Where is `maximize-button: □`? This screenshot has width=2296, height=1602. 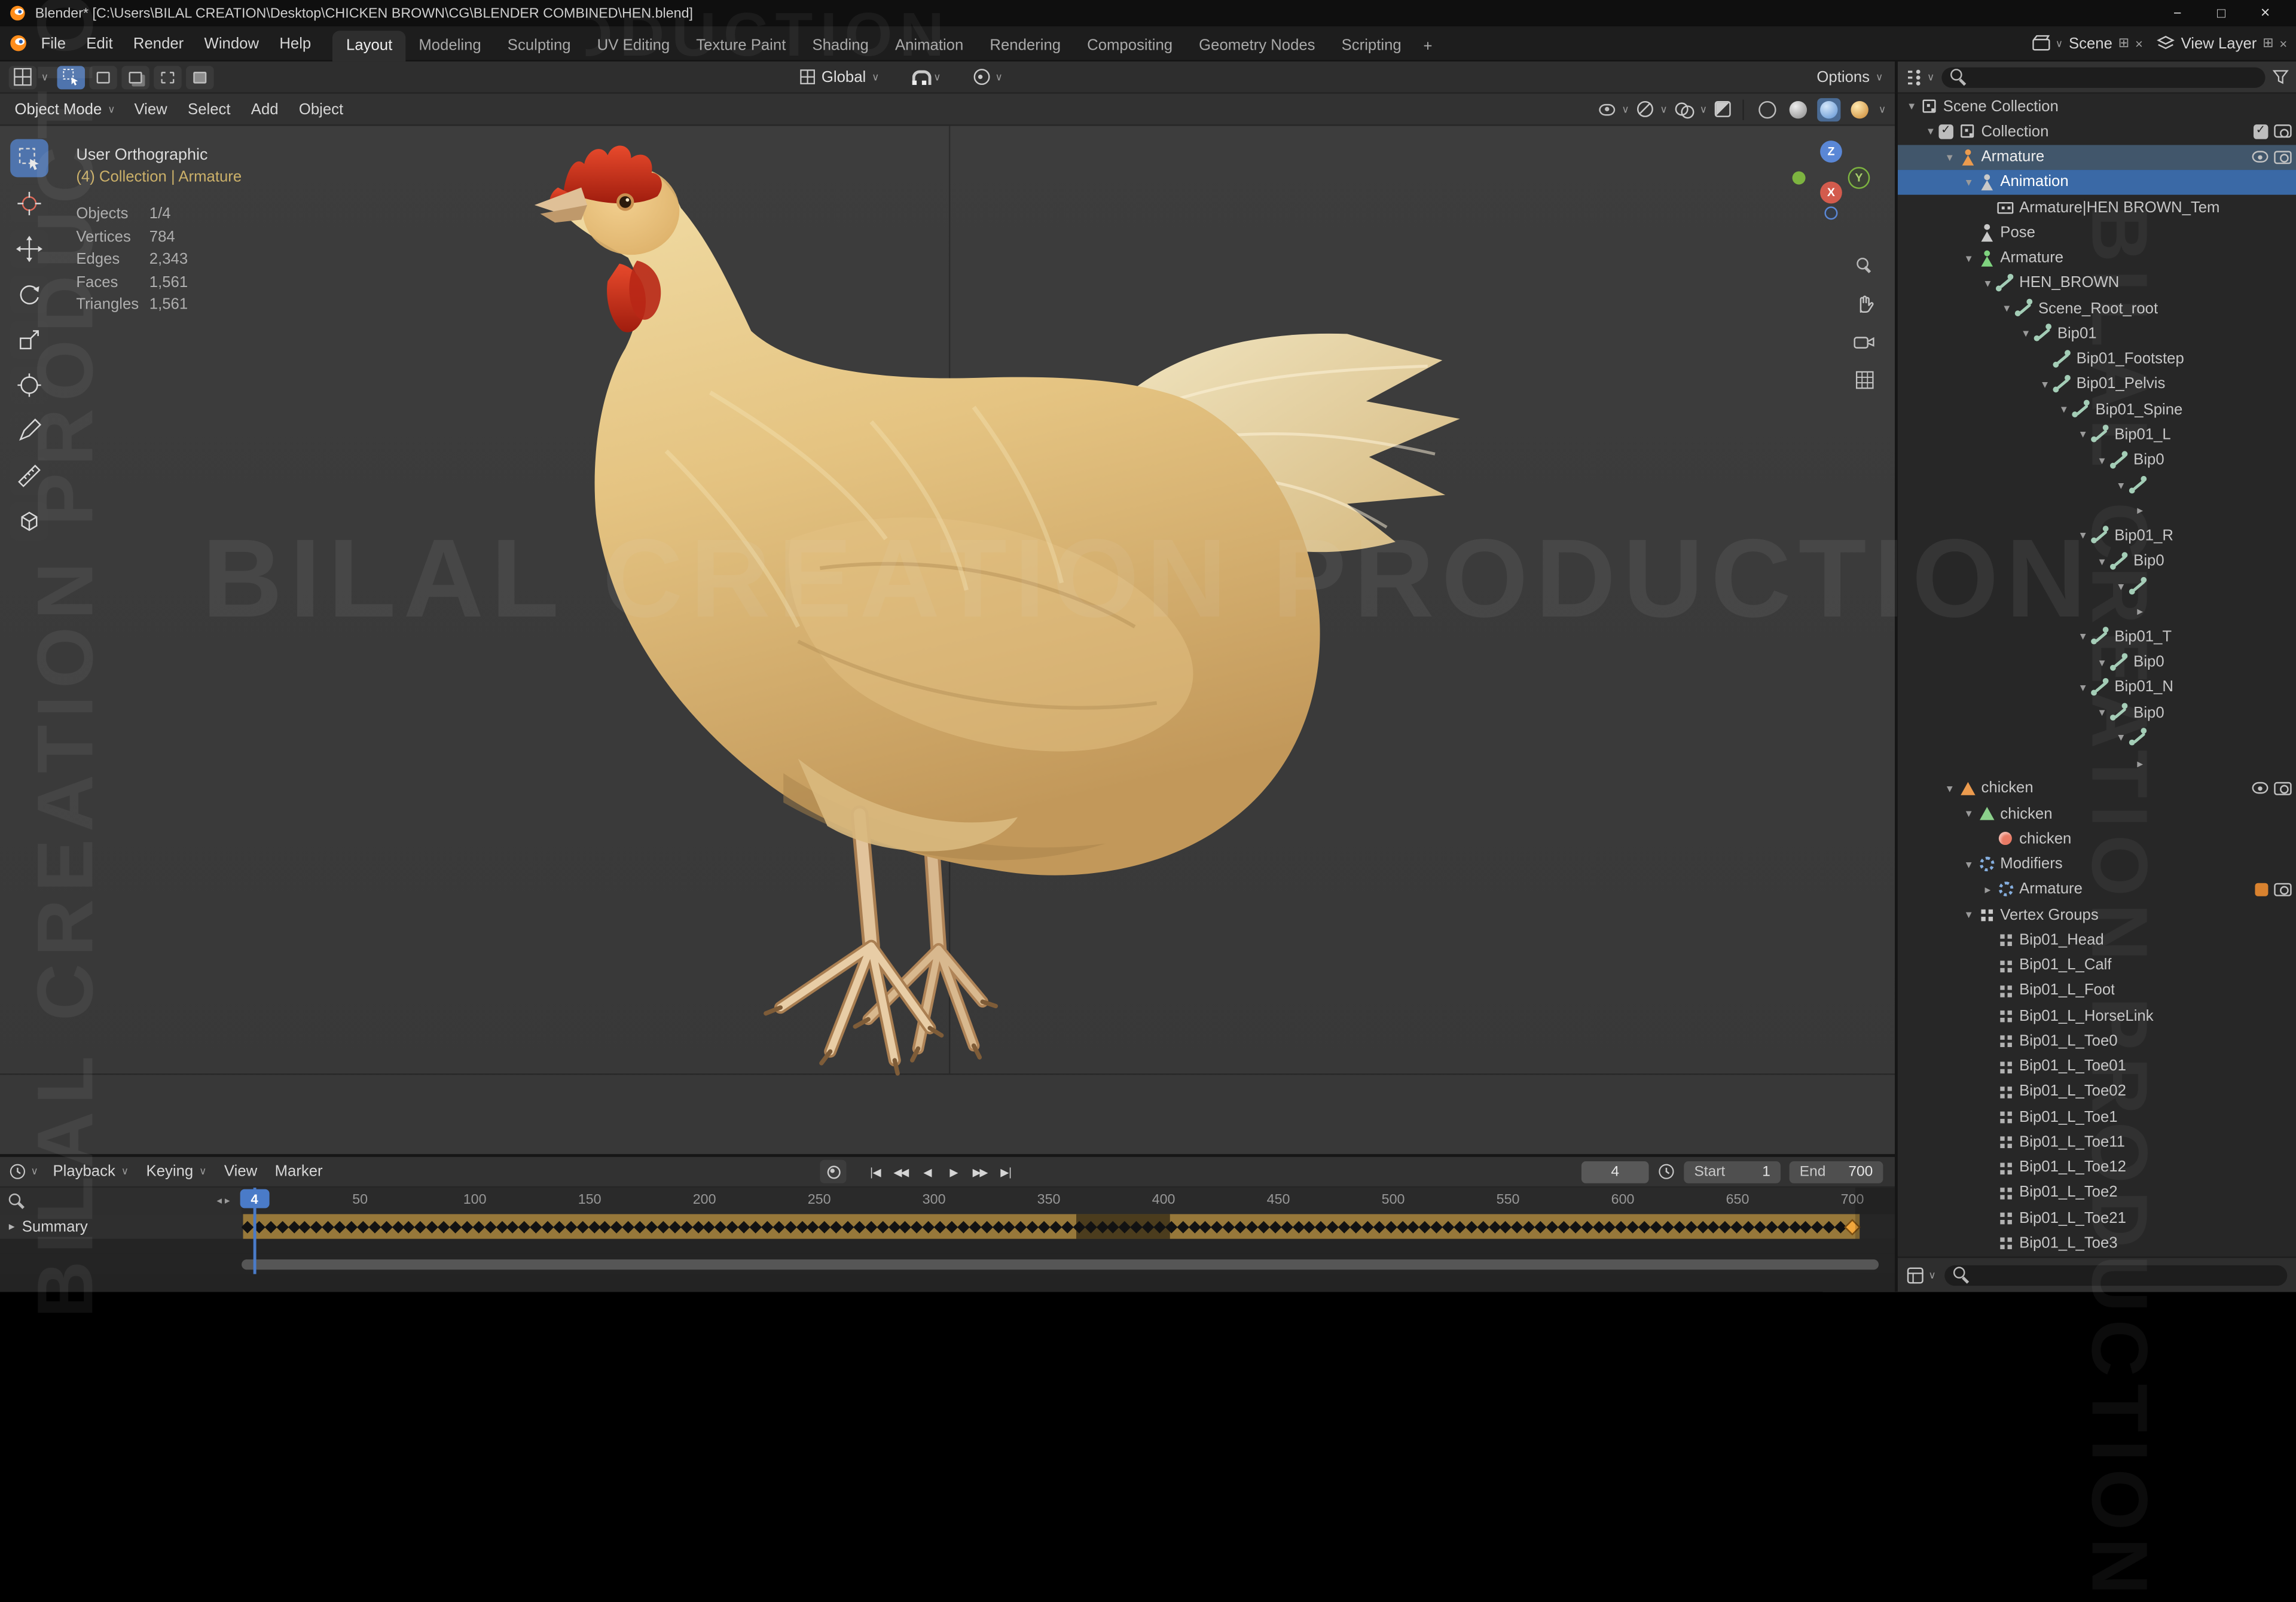
maximize-button: □ is located at coordinates (2221, 13).